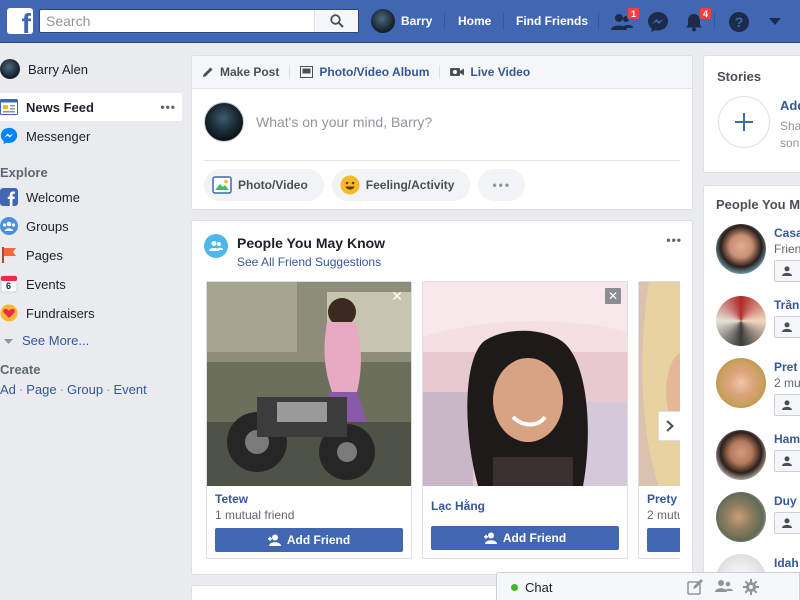  Describe the element at coordinates (401, 21) in the screenshot. I see `nav-profile-link: Barry` at that location.